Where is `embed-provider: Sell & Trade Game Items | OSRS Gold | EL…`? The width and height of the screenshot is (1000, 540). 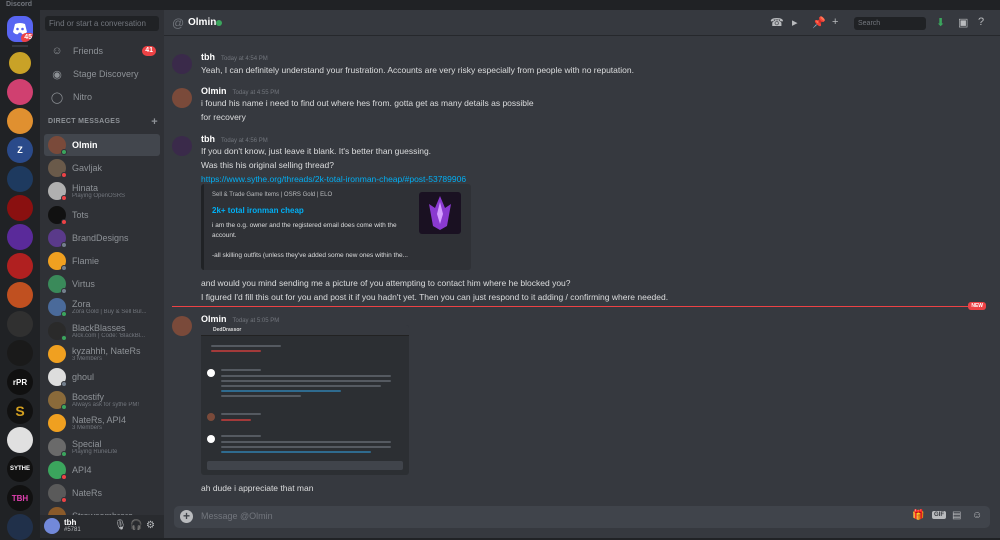
embed-provider: Sell & Trade Game Items | OSRS Gold | EL… is located at coordinates (272, 195).